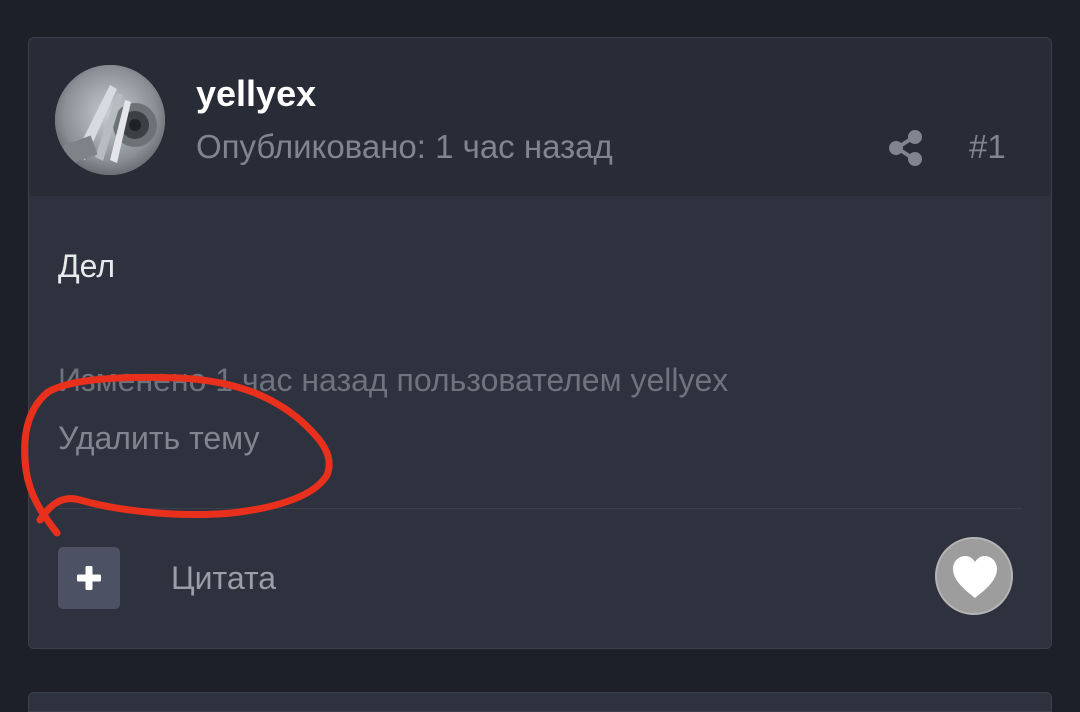  What do you see at coordinates (87, 266) in the screenshot?
I see `post-body-text: Дел` at bounding box center [87, 266].